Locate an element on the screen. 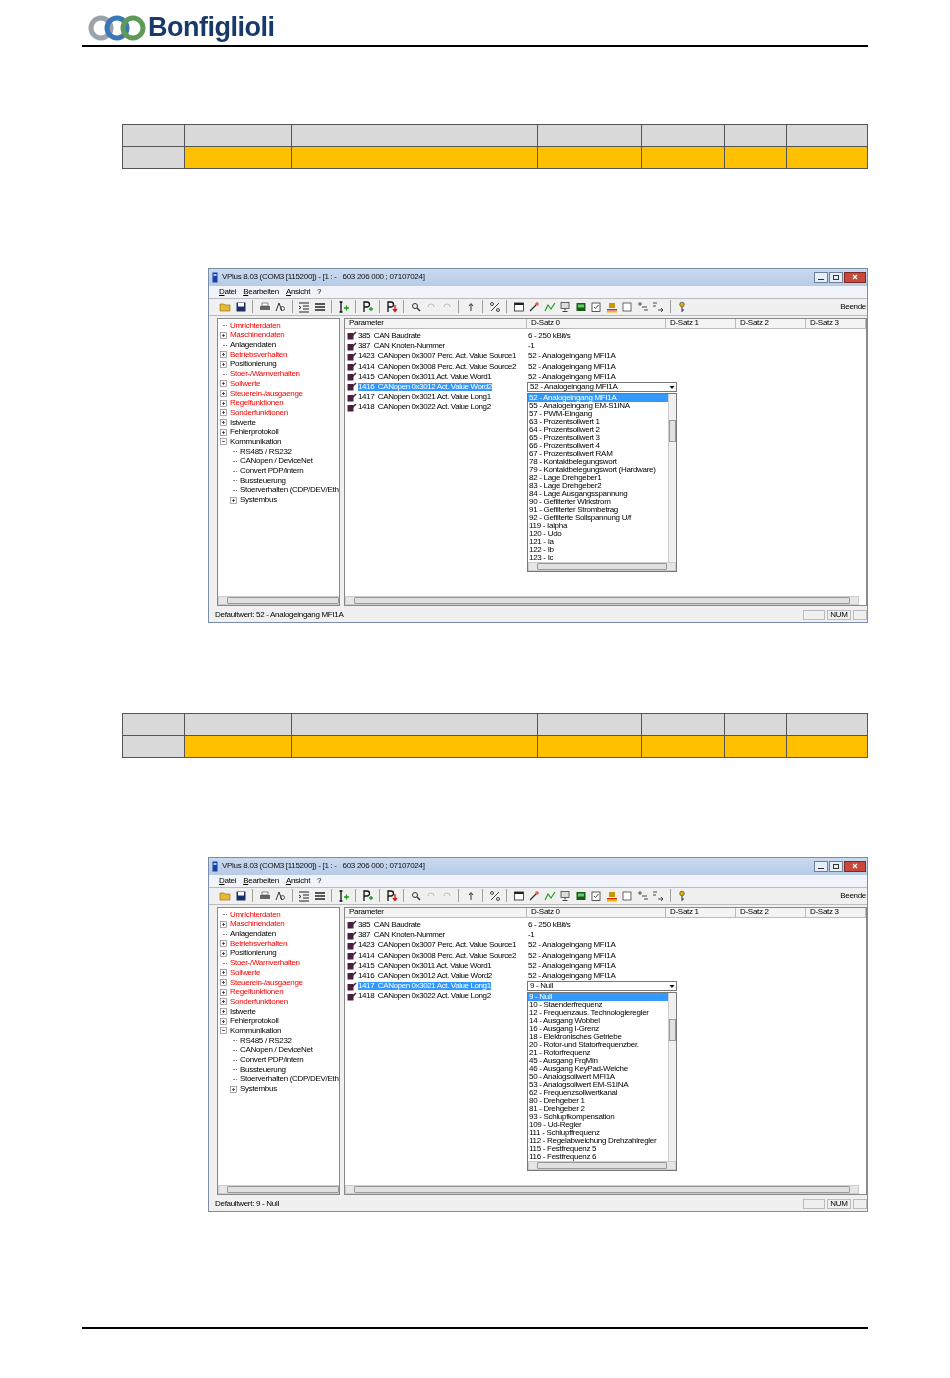 The height and width of the screenshot is (1378, 950). tree-item: Systembus is located at coordinates (258, 500).